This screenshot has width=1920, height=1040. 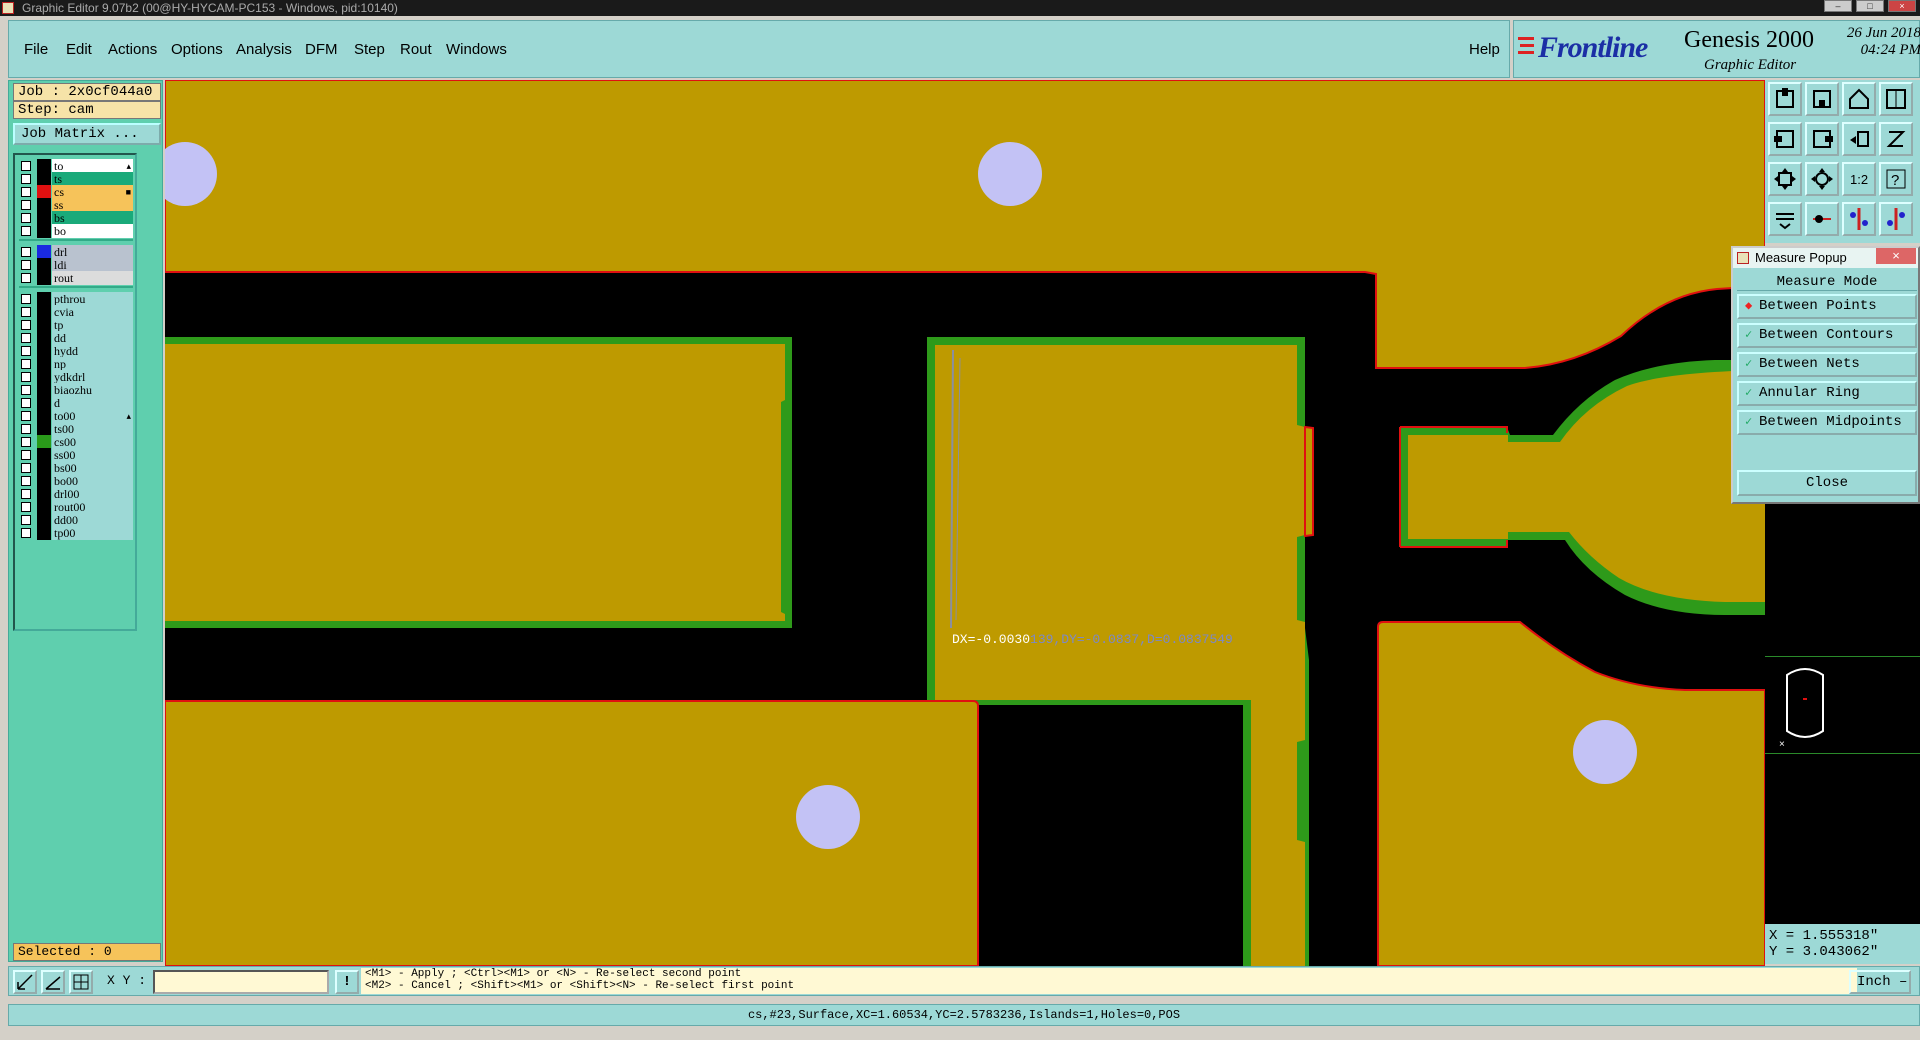 I want to click on layer-row-ydkdrl: ydkdrl, so click(x=76, y=377).